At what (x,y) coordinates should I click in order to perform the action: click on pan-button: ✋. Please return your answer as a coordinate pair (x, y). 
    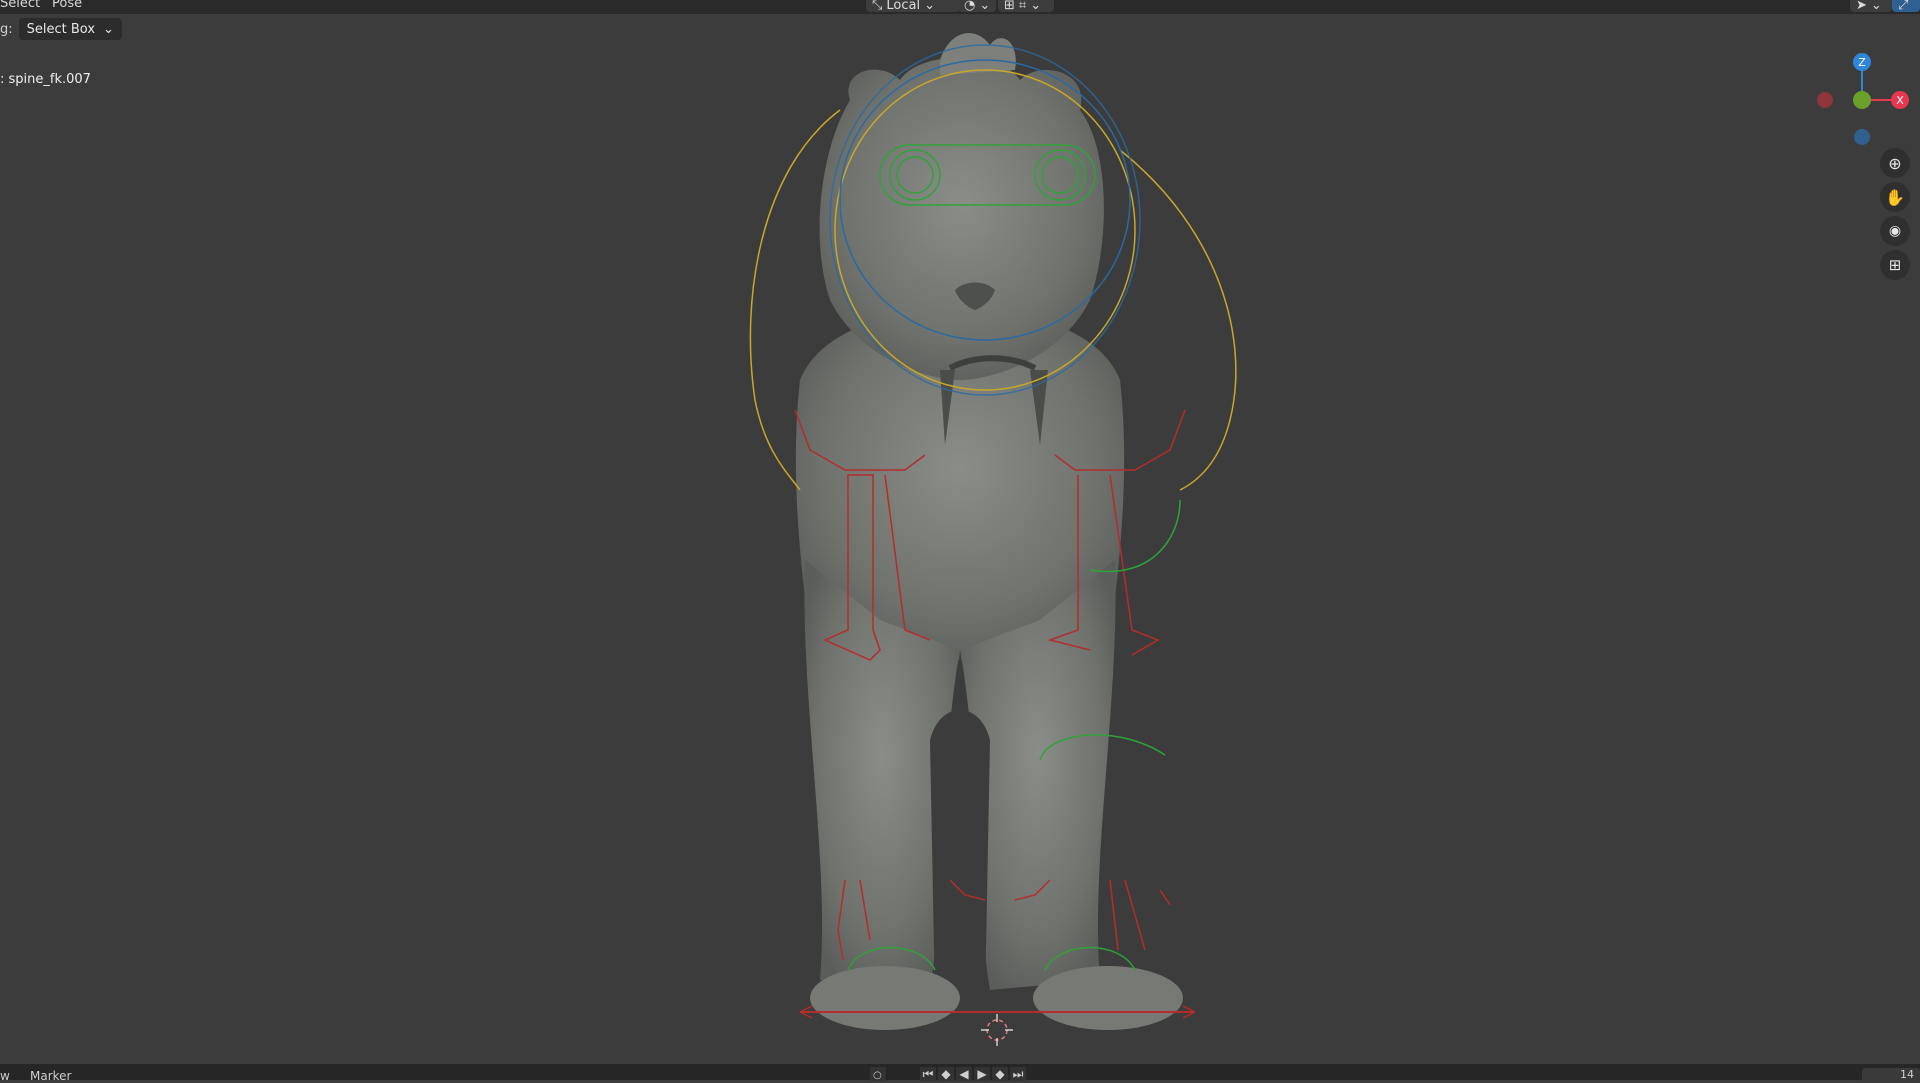
    Looking at the image, I should click on (1895, 197).